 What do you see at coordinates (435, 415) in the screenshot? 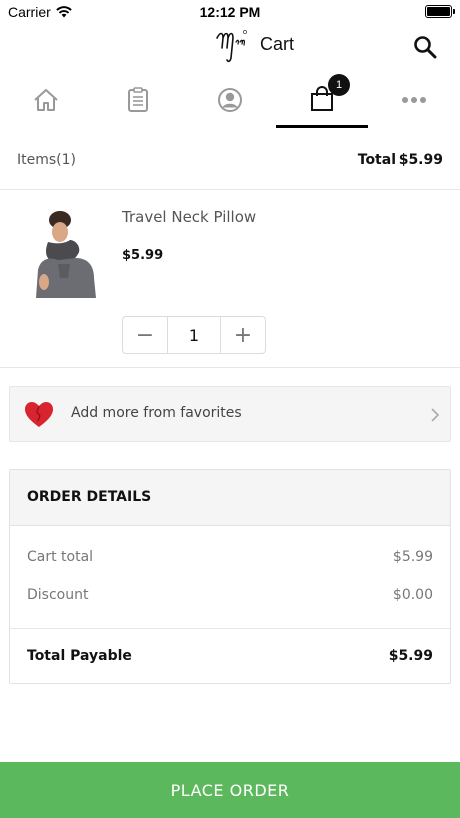
I see `chevron-right-icon` at bounding box center [435, 415].